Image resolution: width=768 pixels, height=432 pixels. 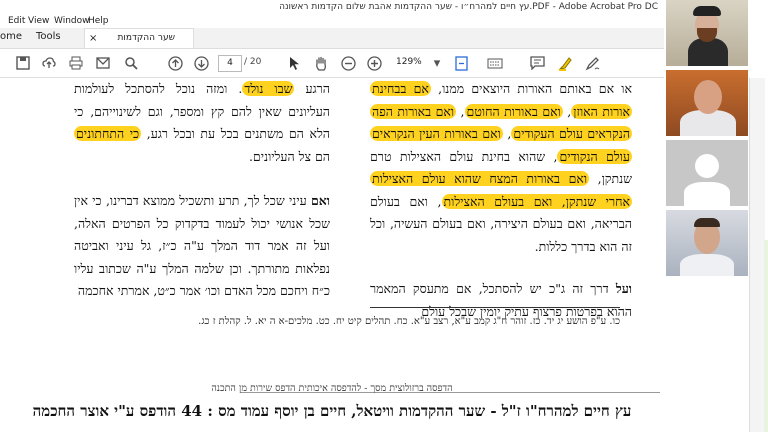 I want to click on text-run: ,, so click(x=460, y=111).